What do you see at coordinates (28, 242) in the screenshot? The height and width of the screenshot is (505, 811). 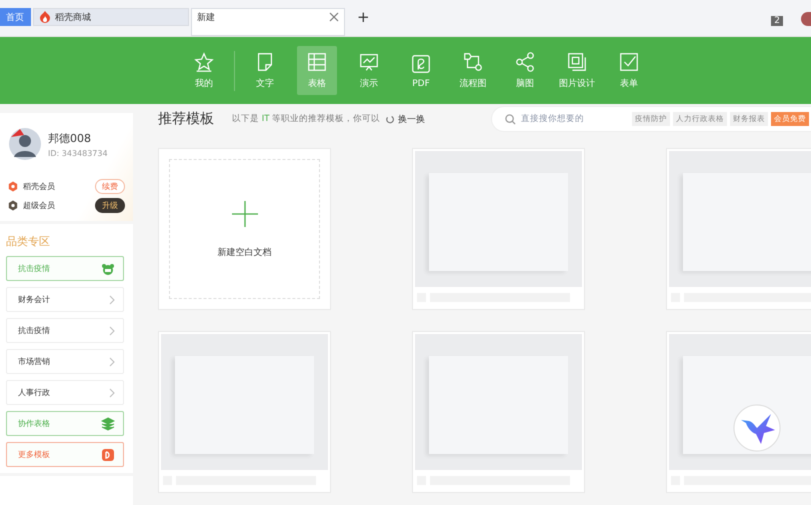 I see `section-title: 品类专区` at bounding box center [28, 242].